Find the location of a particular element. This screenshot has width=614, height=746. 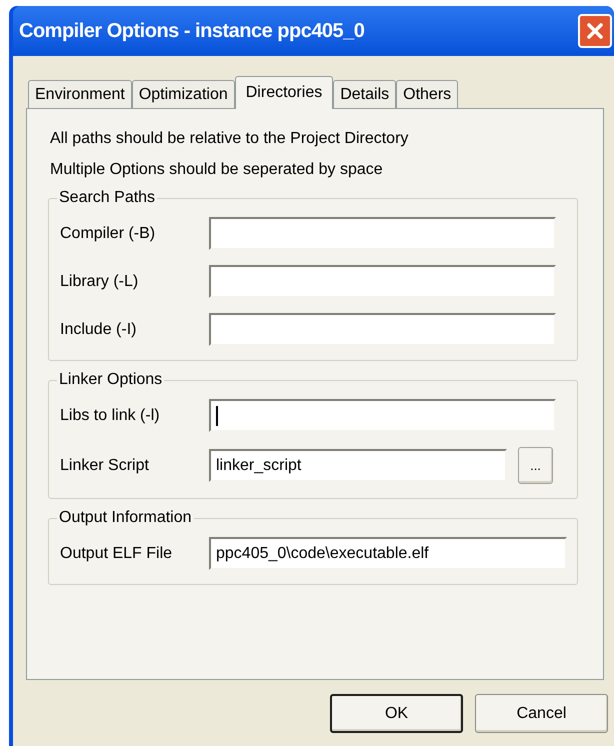

group-title: Linker Options is located at coordinates (110, 380).